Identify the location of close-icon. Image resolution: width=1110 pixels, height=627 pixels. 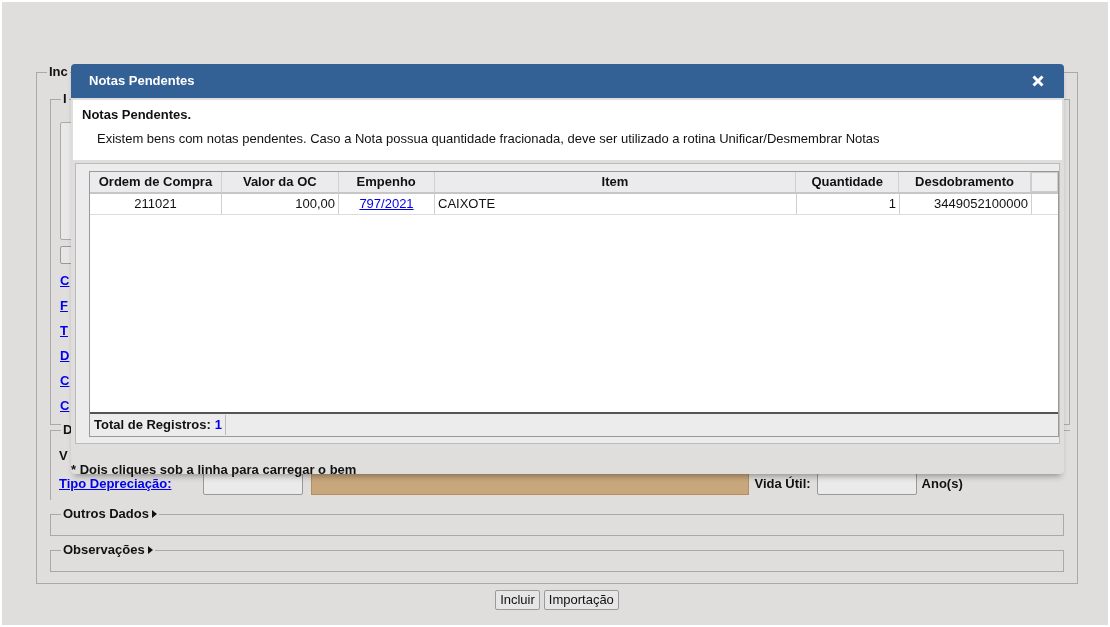
(1038, 81).